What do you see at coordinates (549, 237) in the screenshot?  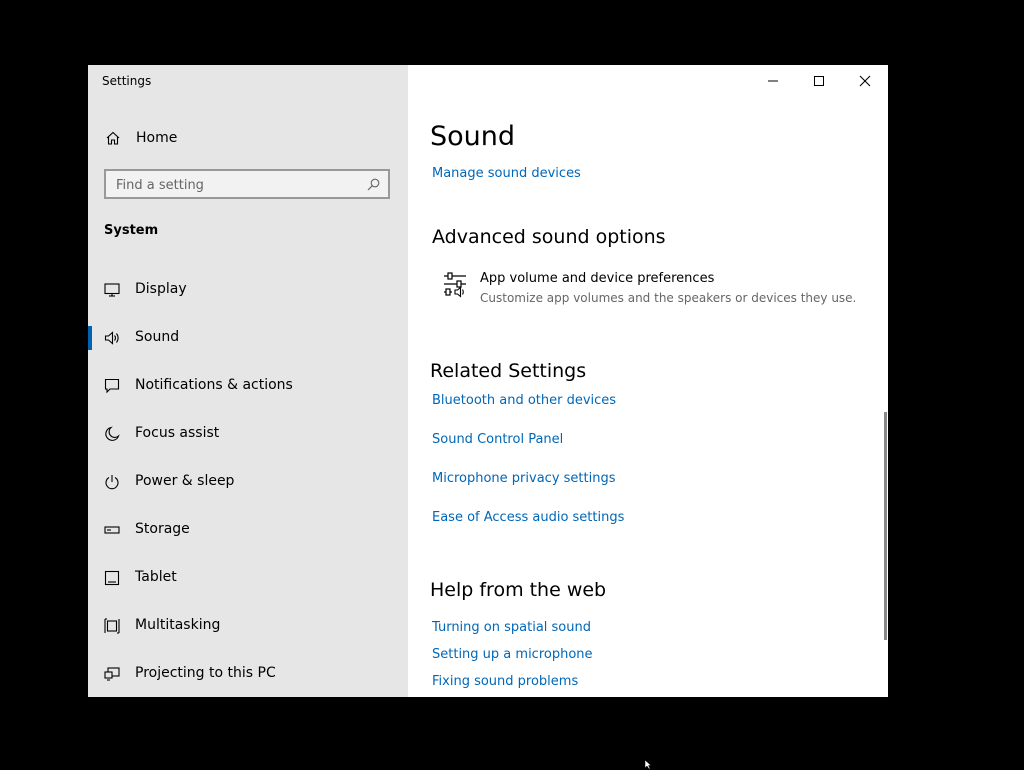 I see `advanced-sound-heading: Advanced sound options` at bounding box center [549, 237].